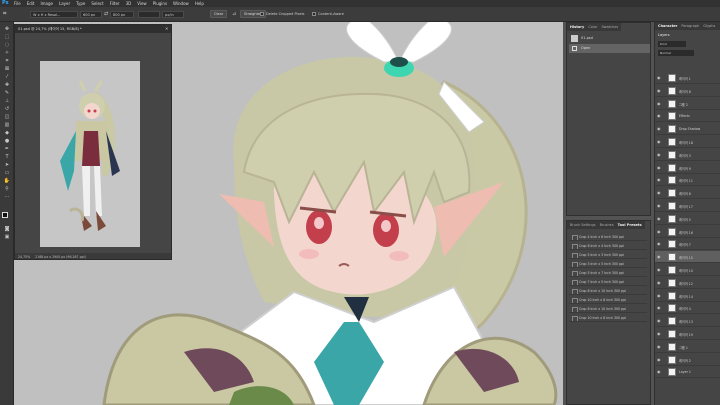 The width and height of the screenshot is (720, 405). I want to click on screen-mode-icon: ▣, so click(7, 237).